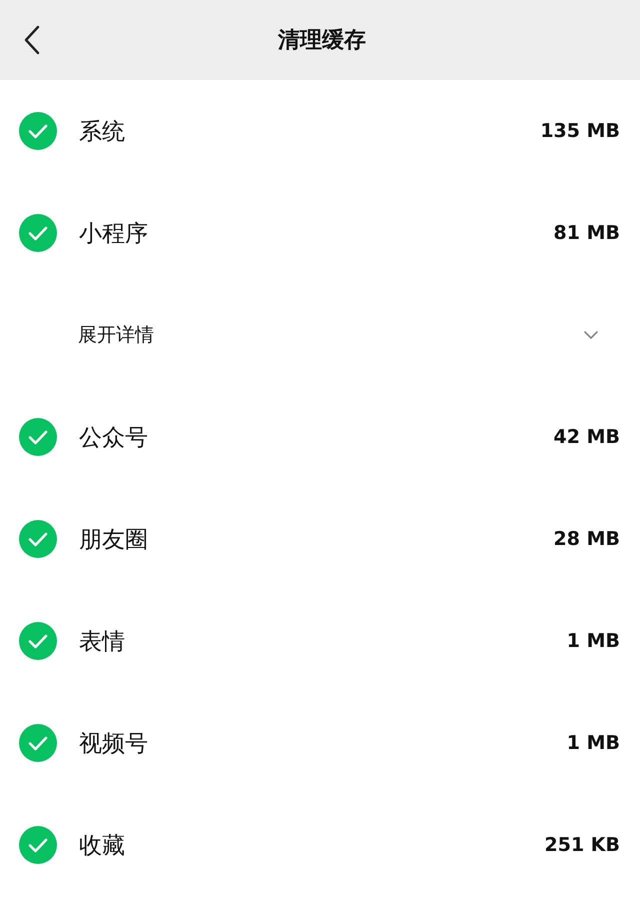 The height and width of the screenshot is (914, 640). I want to click on category-label: 视频号, so click(114, 744).